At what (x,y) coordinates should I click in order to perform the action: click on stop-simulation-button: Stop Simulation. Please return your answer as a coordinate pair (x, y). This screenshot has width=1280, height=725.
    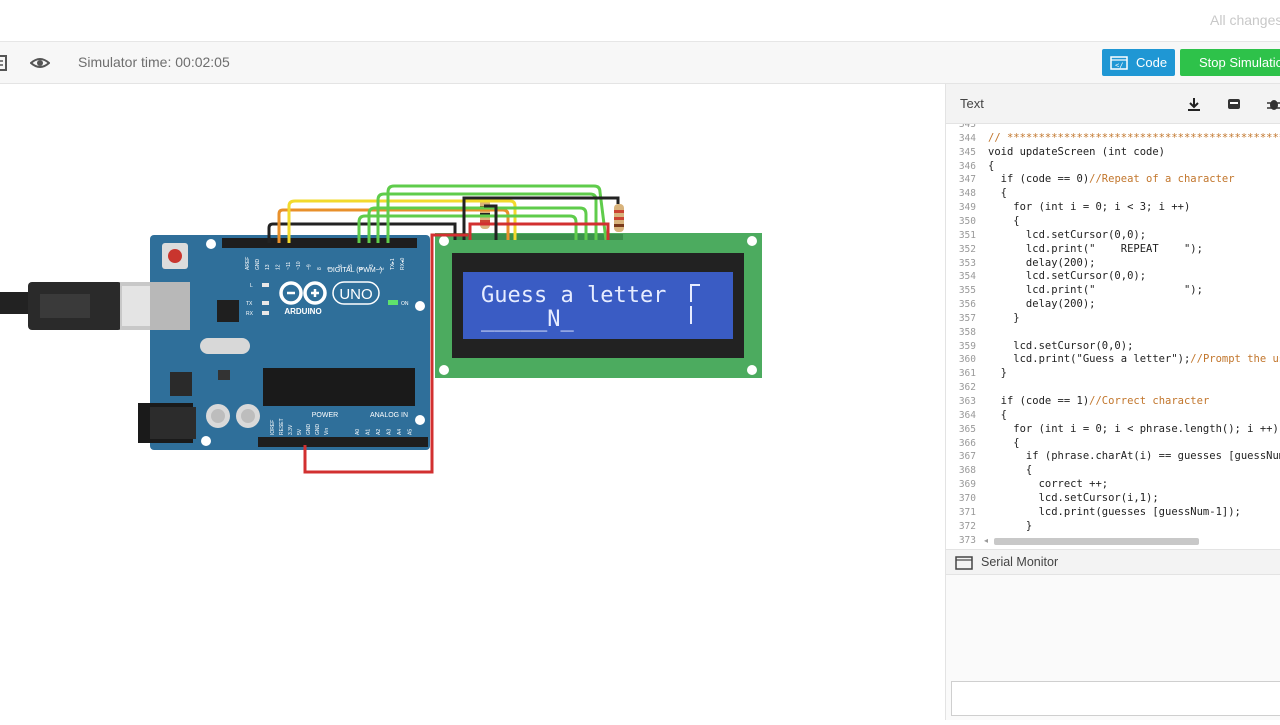
    Looking at the image, I should click on (1230, 62).